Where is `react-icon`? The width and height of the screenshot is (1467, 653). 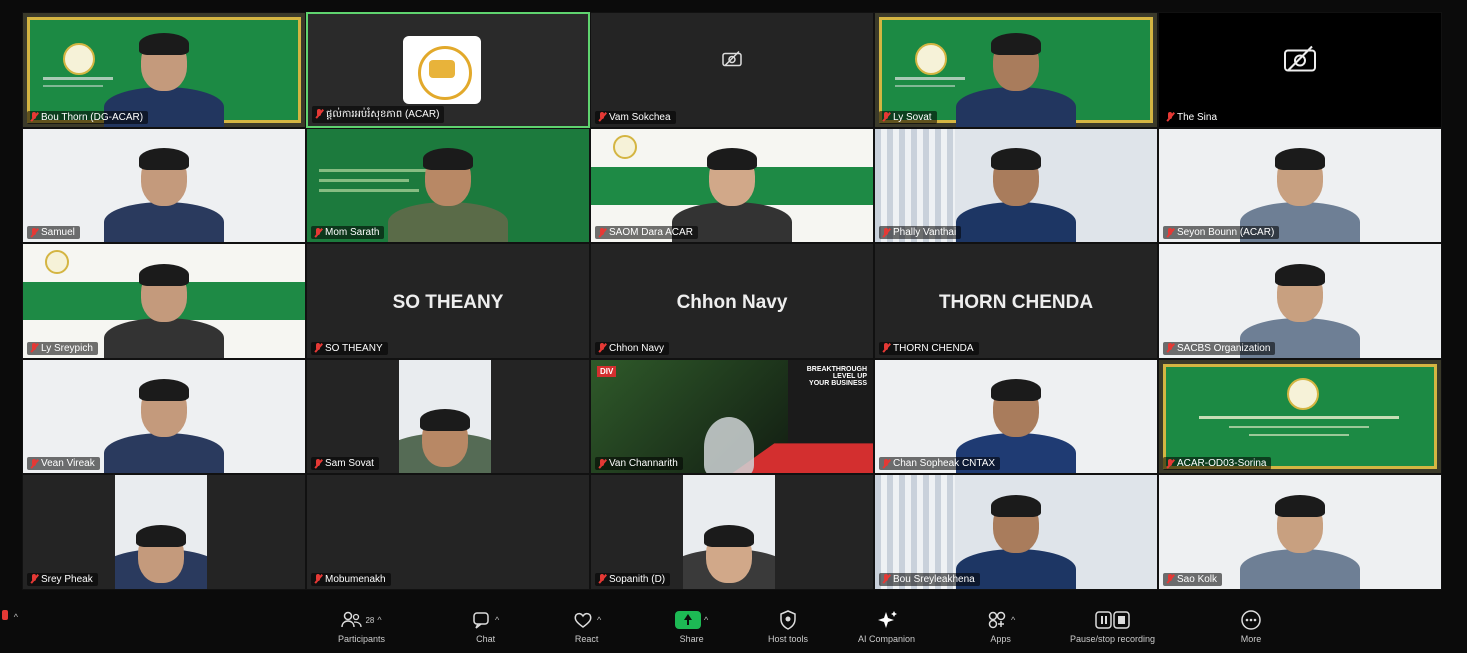 react-icon is located at coordinates (583, 620).